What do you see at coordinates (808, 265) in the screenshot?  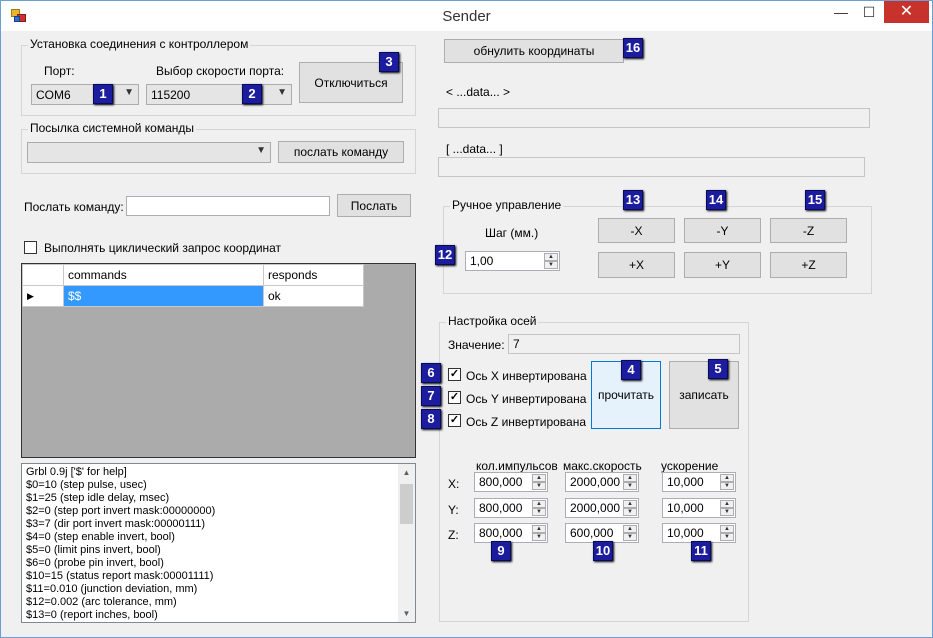 I see `plus-z-button: +Z` at bounding box center [808, 265].